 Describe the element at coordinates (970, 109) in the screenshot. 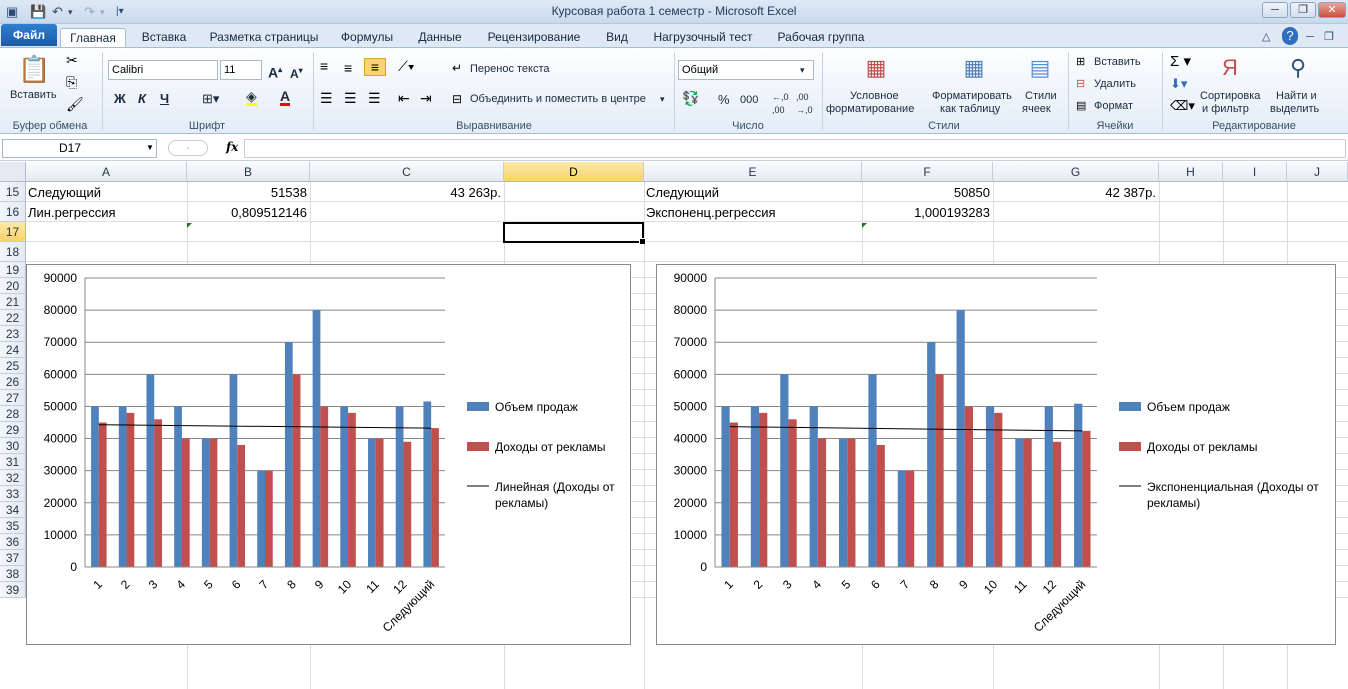

I see `format-table-line2: как таблицу` at that location.